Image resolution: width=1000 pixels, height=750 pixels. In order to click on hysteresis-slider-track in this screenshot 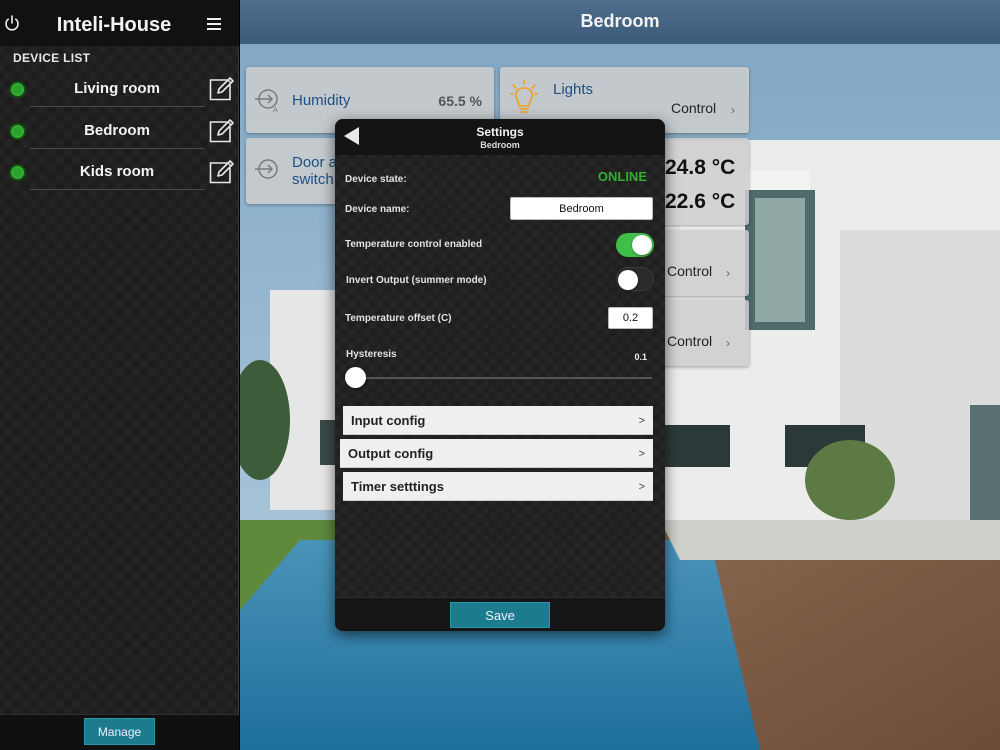, I will do `click(498, 378)`.